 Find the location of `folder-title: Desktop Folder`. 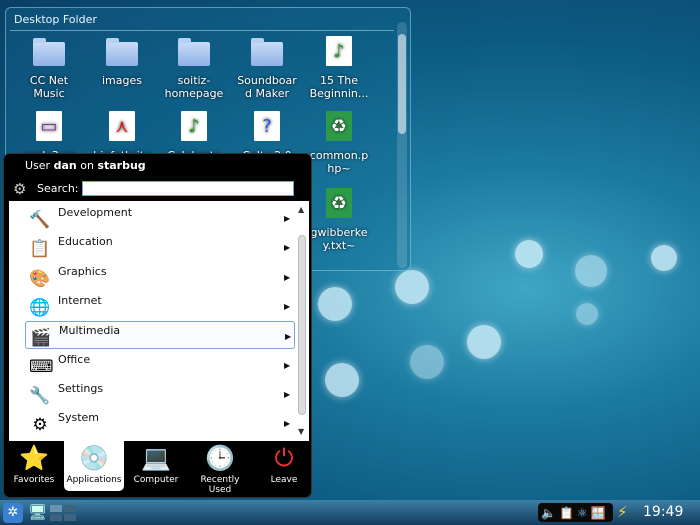

folder-title: Desktop Folder is located at coordinates (55, 19).